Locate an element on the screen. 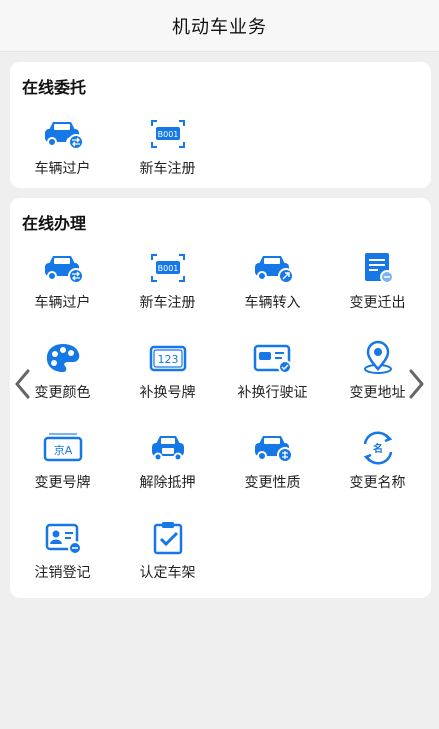 The image size is (439, 729). change-address-label: 变更地址 is located at coordinates (377, 393).